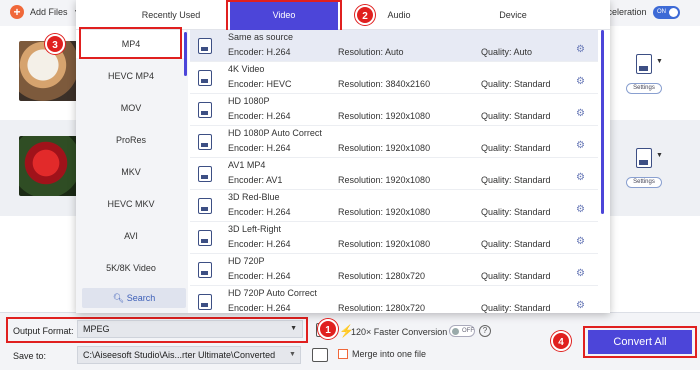  What do you see at coordinates (30, 356) in the screenshot?
I see `save-to-label: Save to:` at bounding box center [30, 356].